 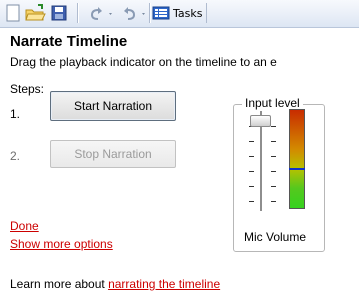 What do you see at coordinates (15, 114) in the screenshot?
I see `step-1-number: 1.` at bounding box center [15, 114].